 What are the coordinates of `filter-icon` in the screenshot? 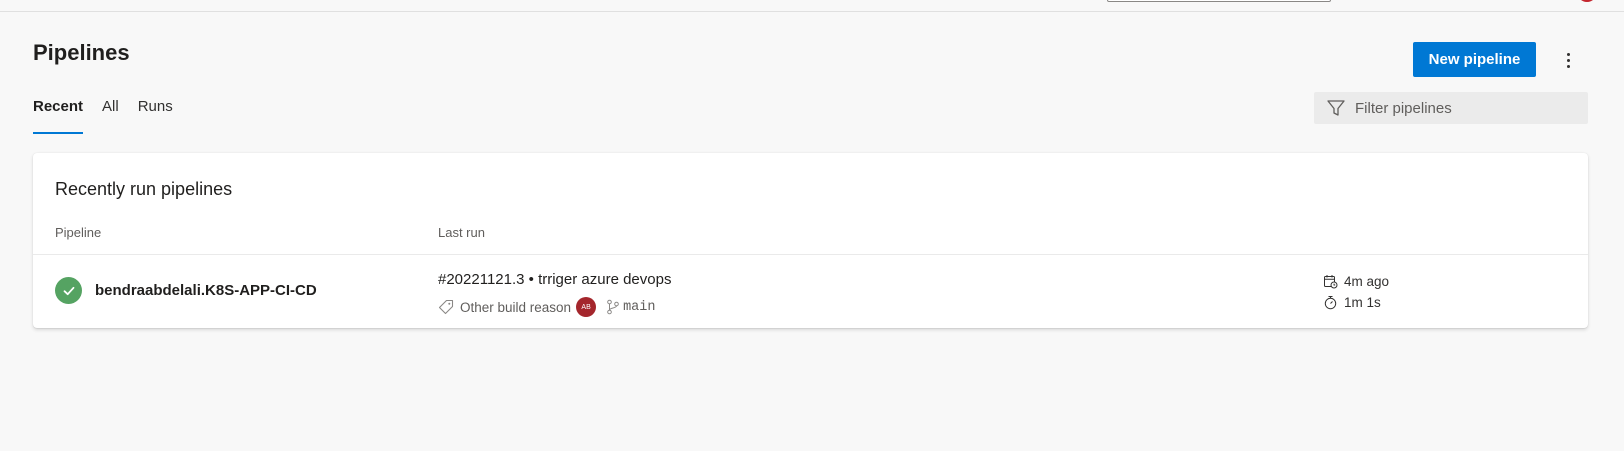 It's located at (1336, 108).